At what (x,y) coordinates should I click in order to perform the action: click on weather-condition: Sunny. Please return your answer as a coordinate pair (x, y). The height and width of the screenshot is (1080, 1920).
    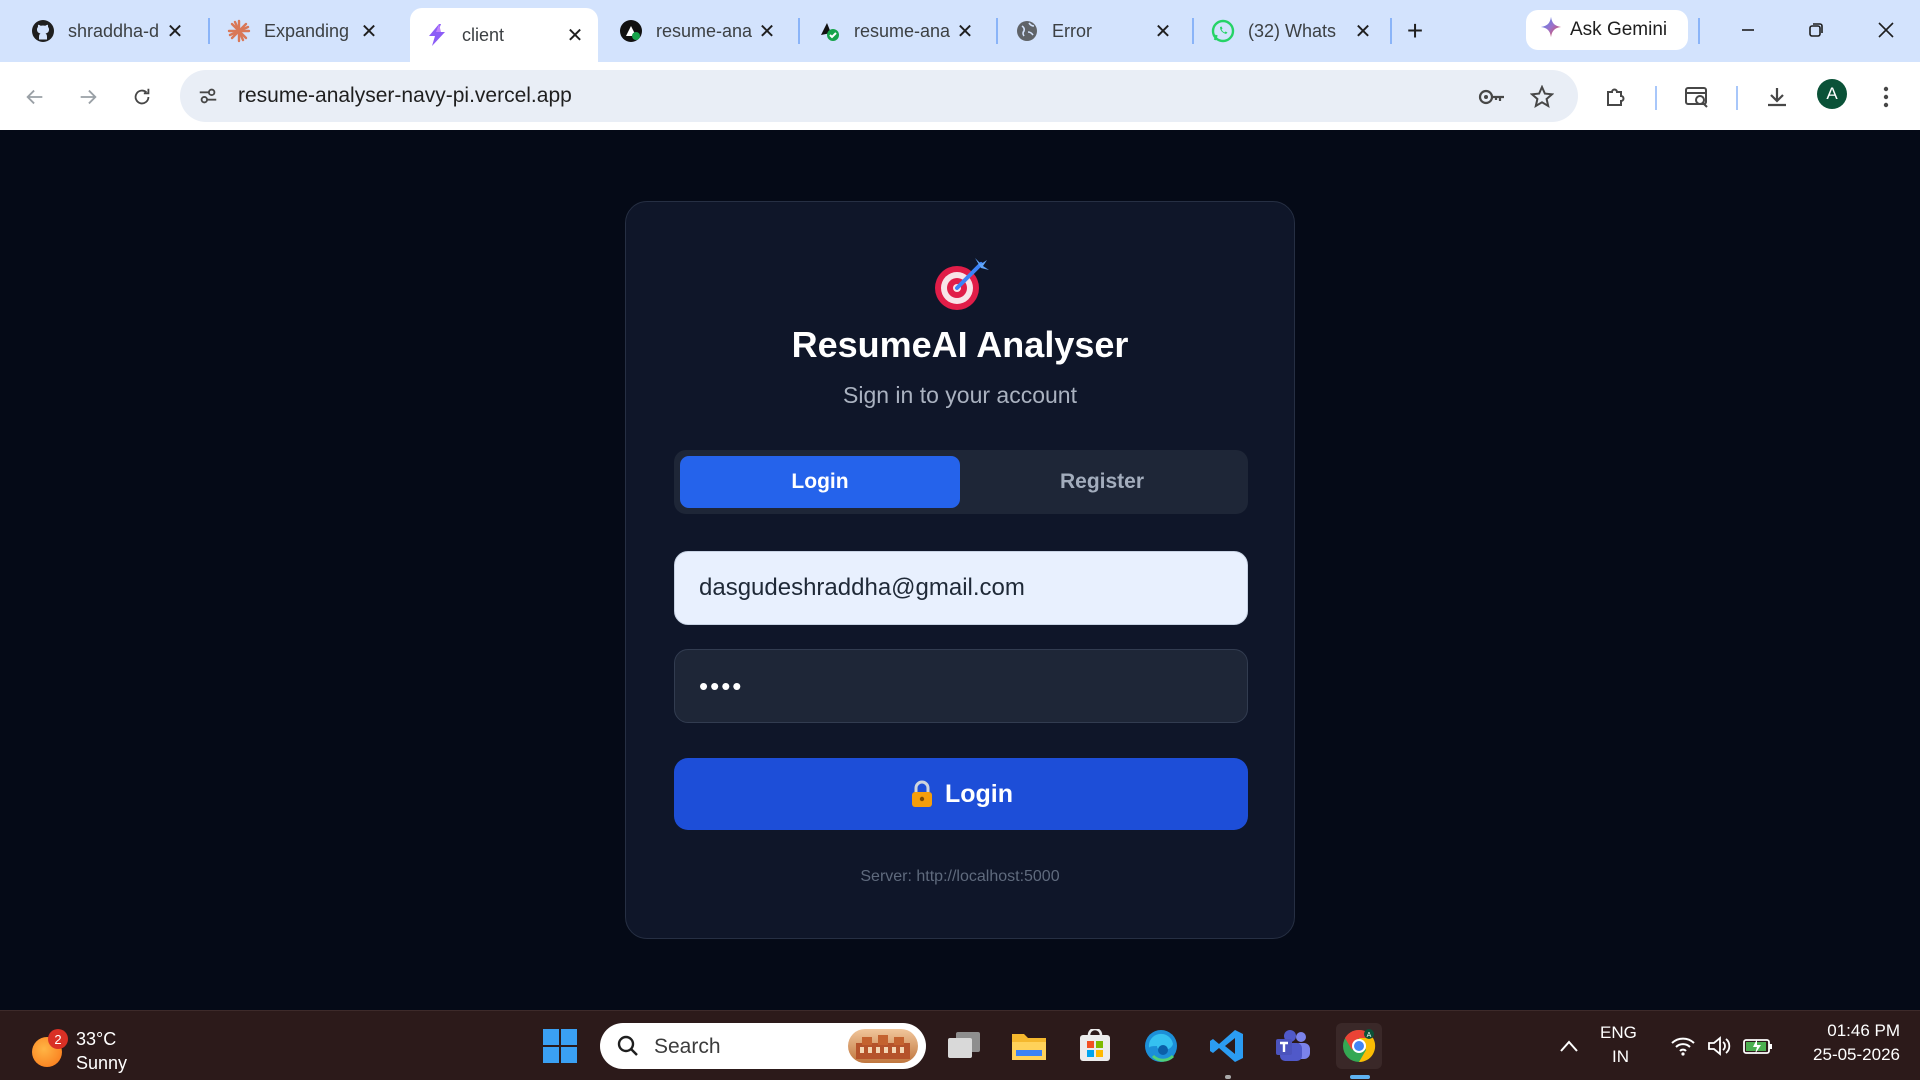
    Looking at the image, I should click on (102, 1063).